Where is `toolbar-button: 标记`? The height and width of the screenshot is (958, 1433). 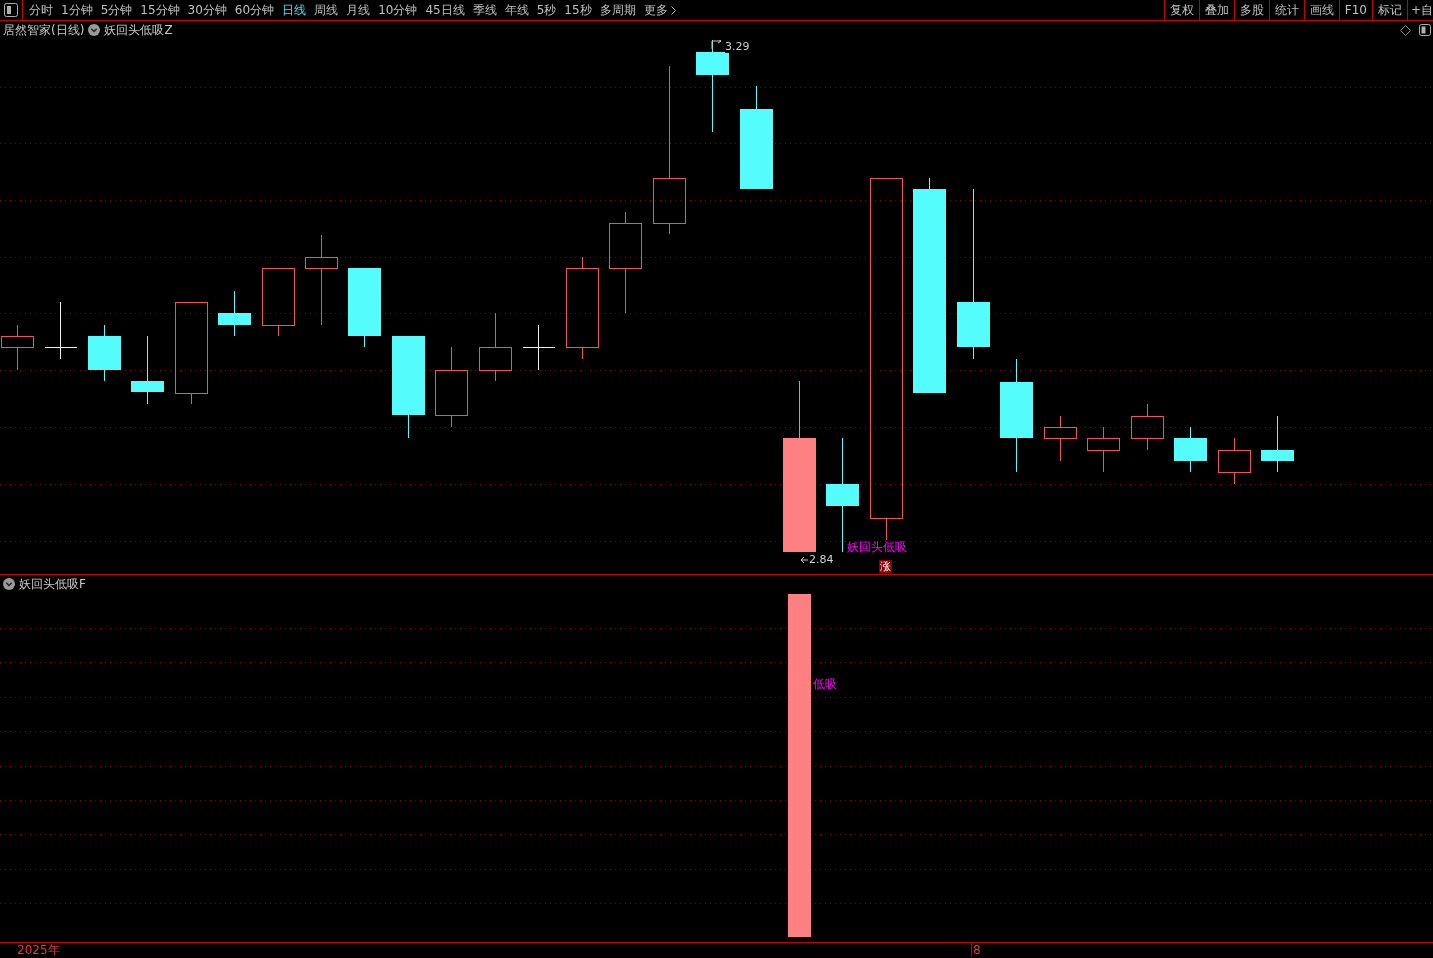
toolbar-button: 标记 is located at coordinates (1389, 10).